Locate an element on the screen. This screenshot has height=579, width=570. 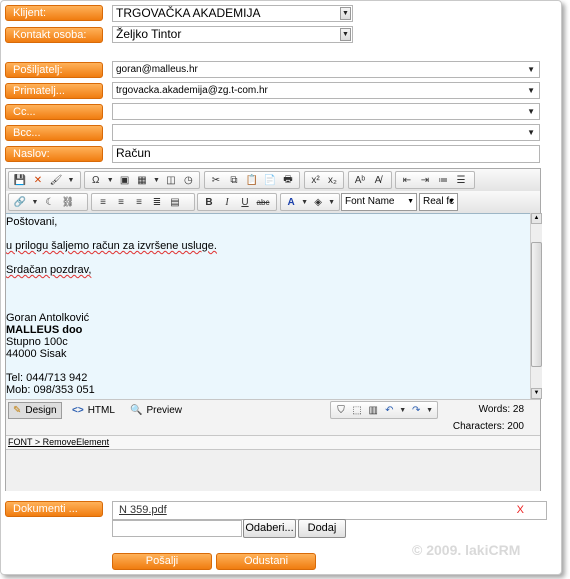
symbol-icon: Ω is located at coordinates (95, 180).